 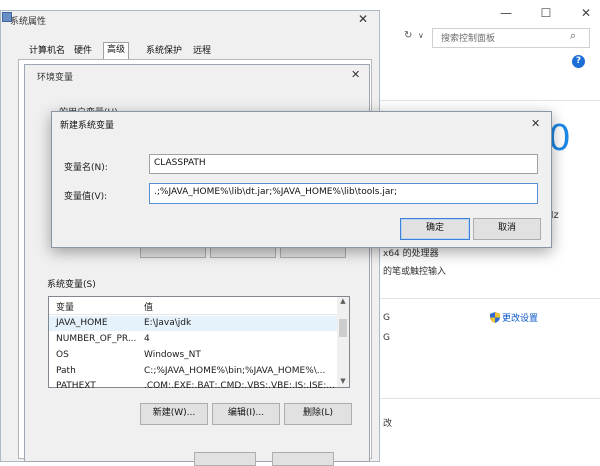 I want to click on search-icon: ⌕, so click(x=573, y=36).